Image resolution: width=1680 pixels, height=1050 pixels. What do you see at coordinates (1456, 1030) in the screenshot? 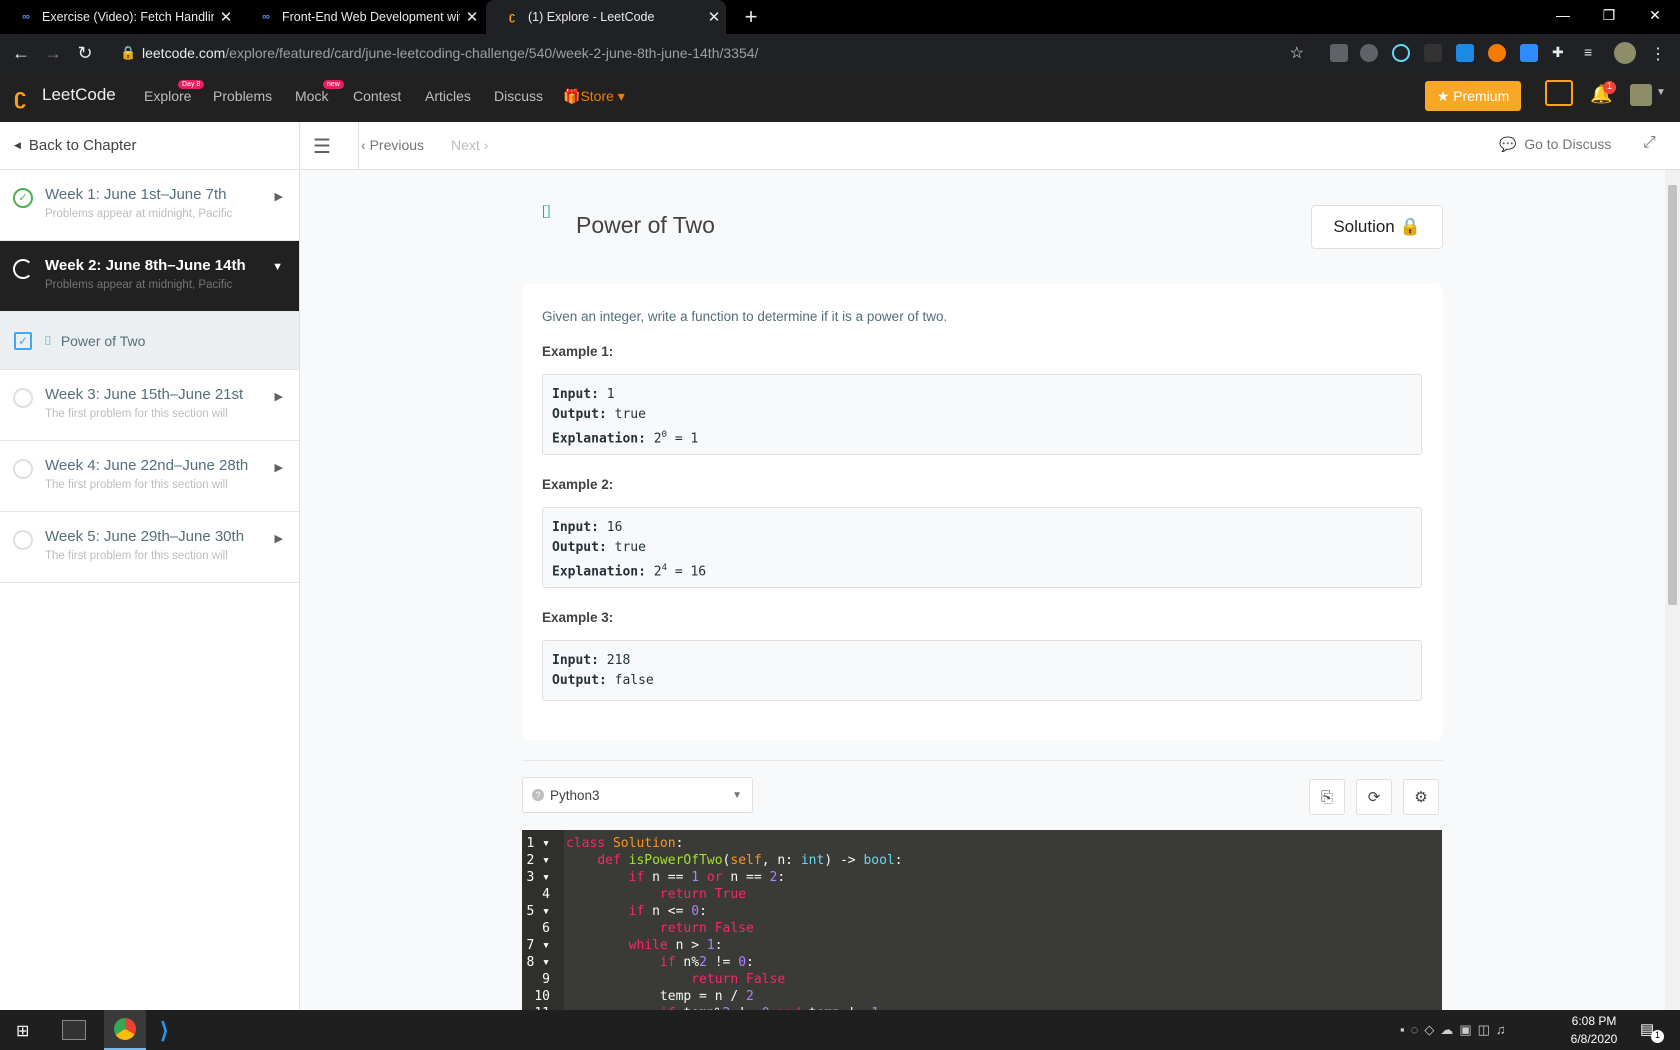
I see `system-tray-icons: ▪◌◇☁▣◫♫` at bounding box center [1456, 1030].